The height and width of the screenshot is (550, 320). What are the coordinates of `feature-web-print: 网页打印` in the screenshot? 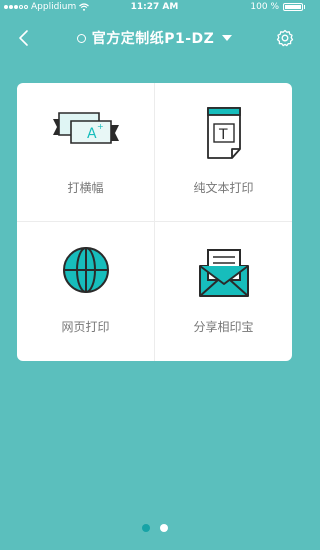 It's located at (85, 291).